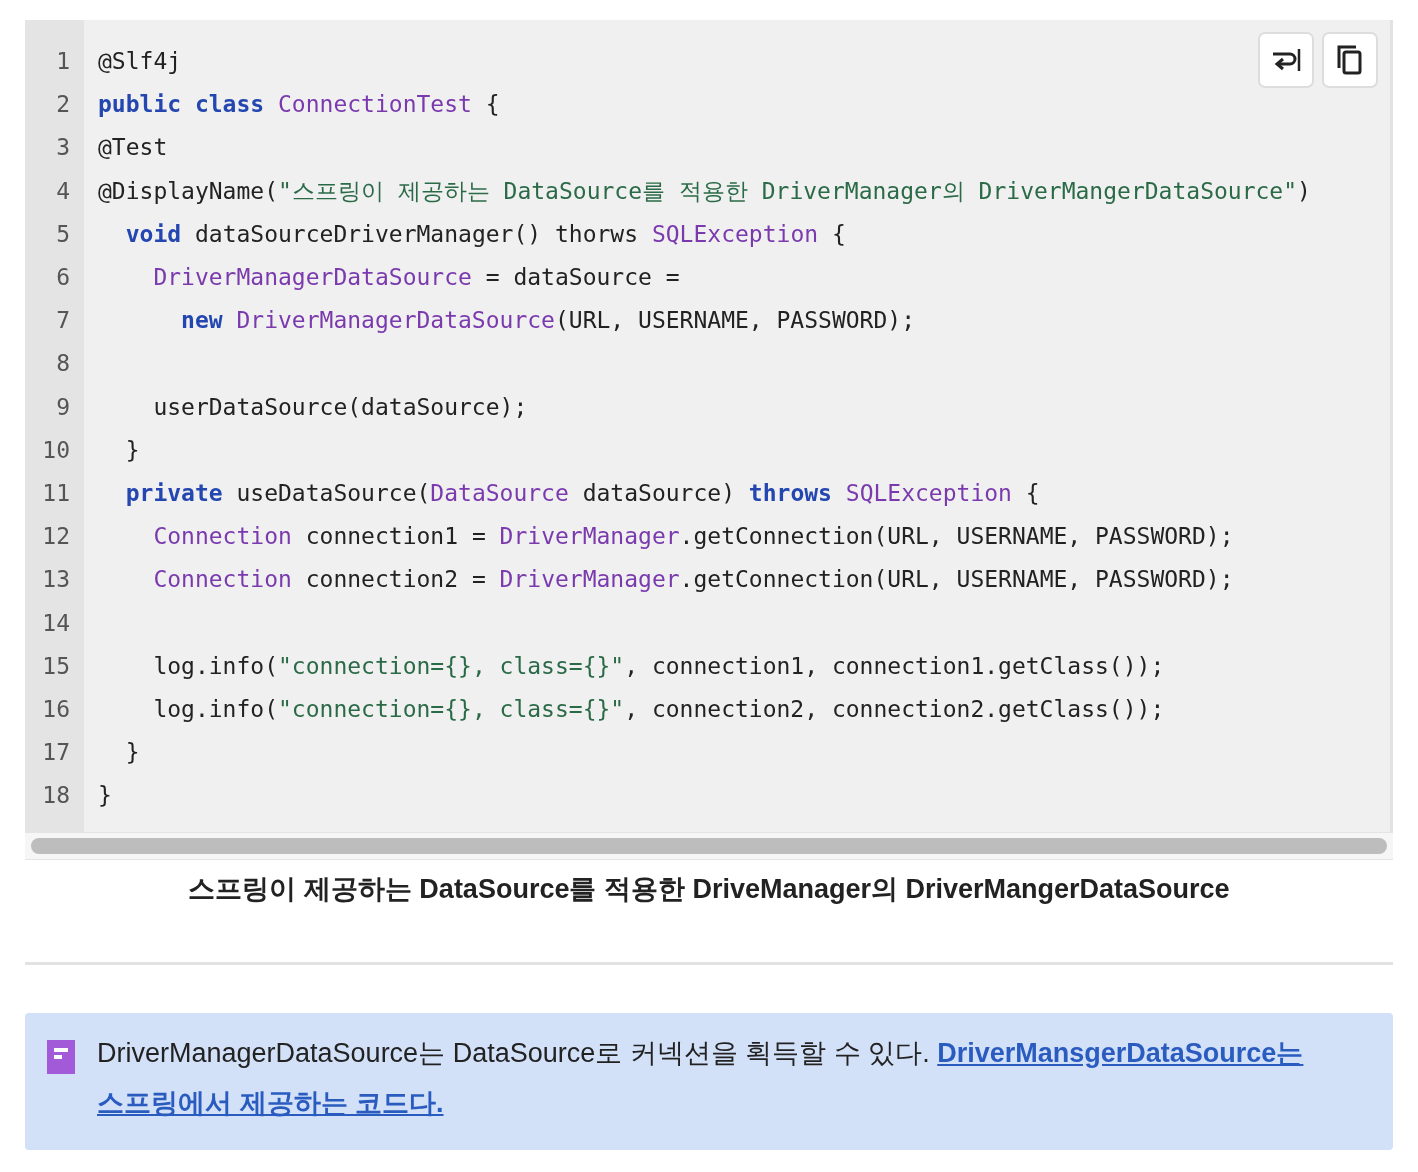 The width and height of the screenshot is (1418, 1172). Describe the element at coordinates (1120, 1052) in the screenshot. I see `callout-link: DriverMansgerDataSource는` at that location.